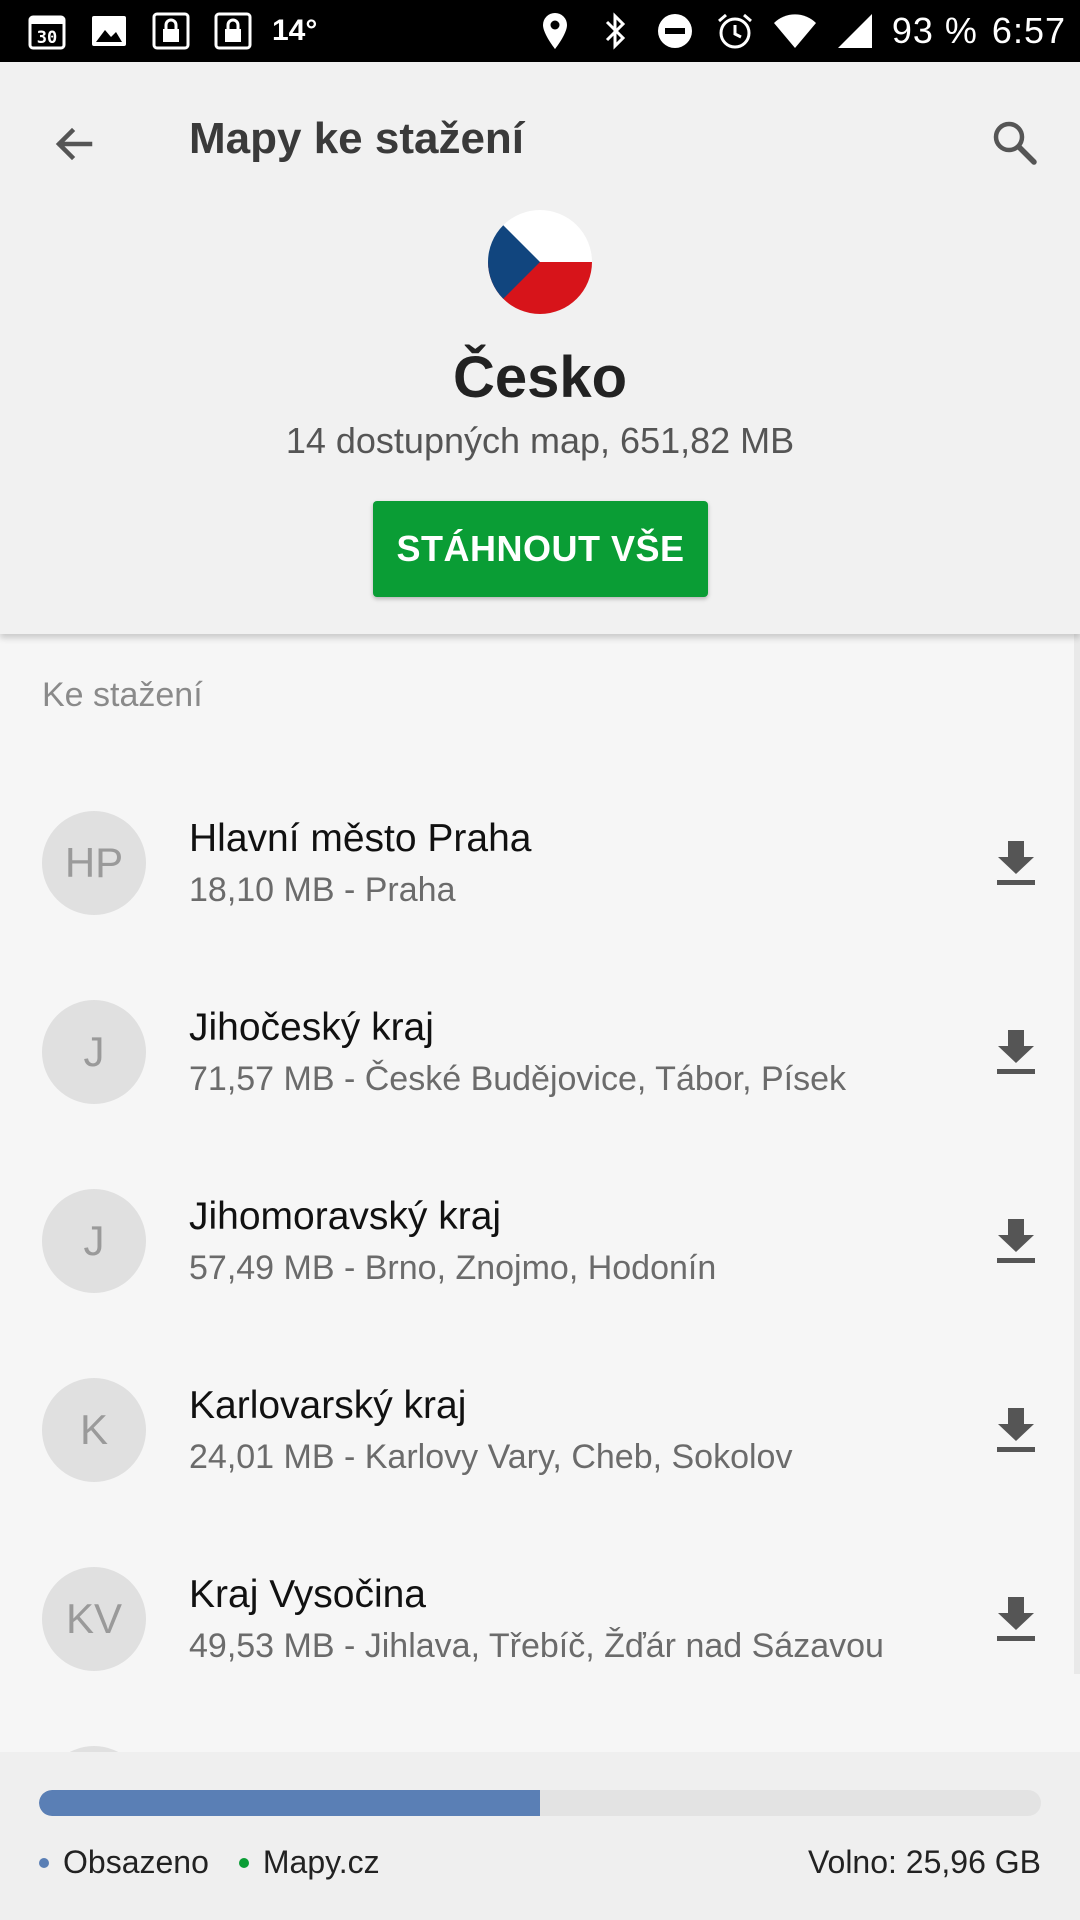  I want to click on legend-app-dot, so click(243, 1862).